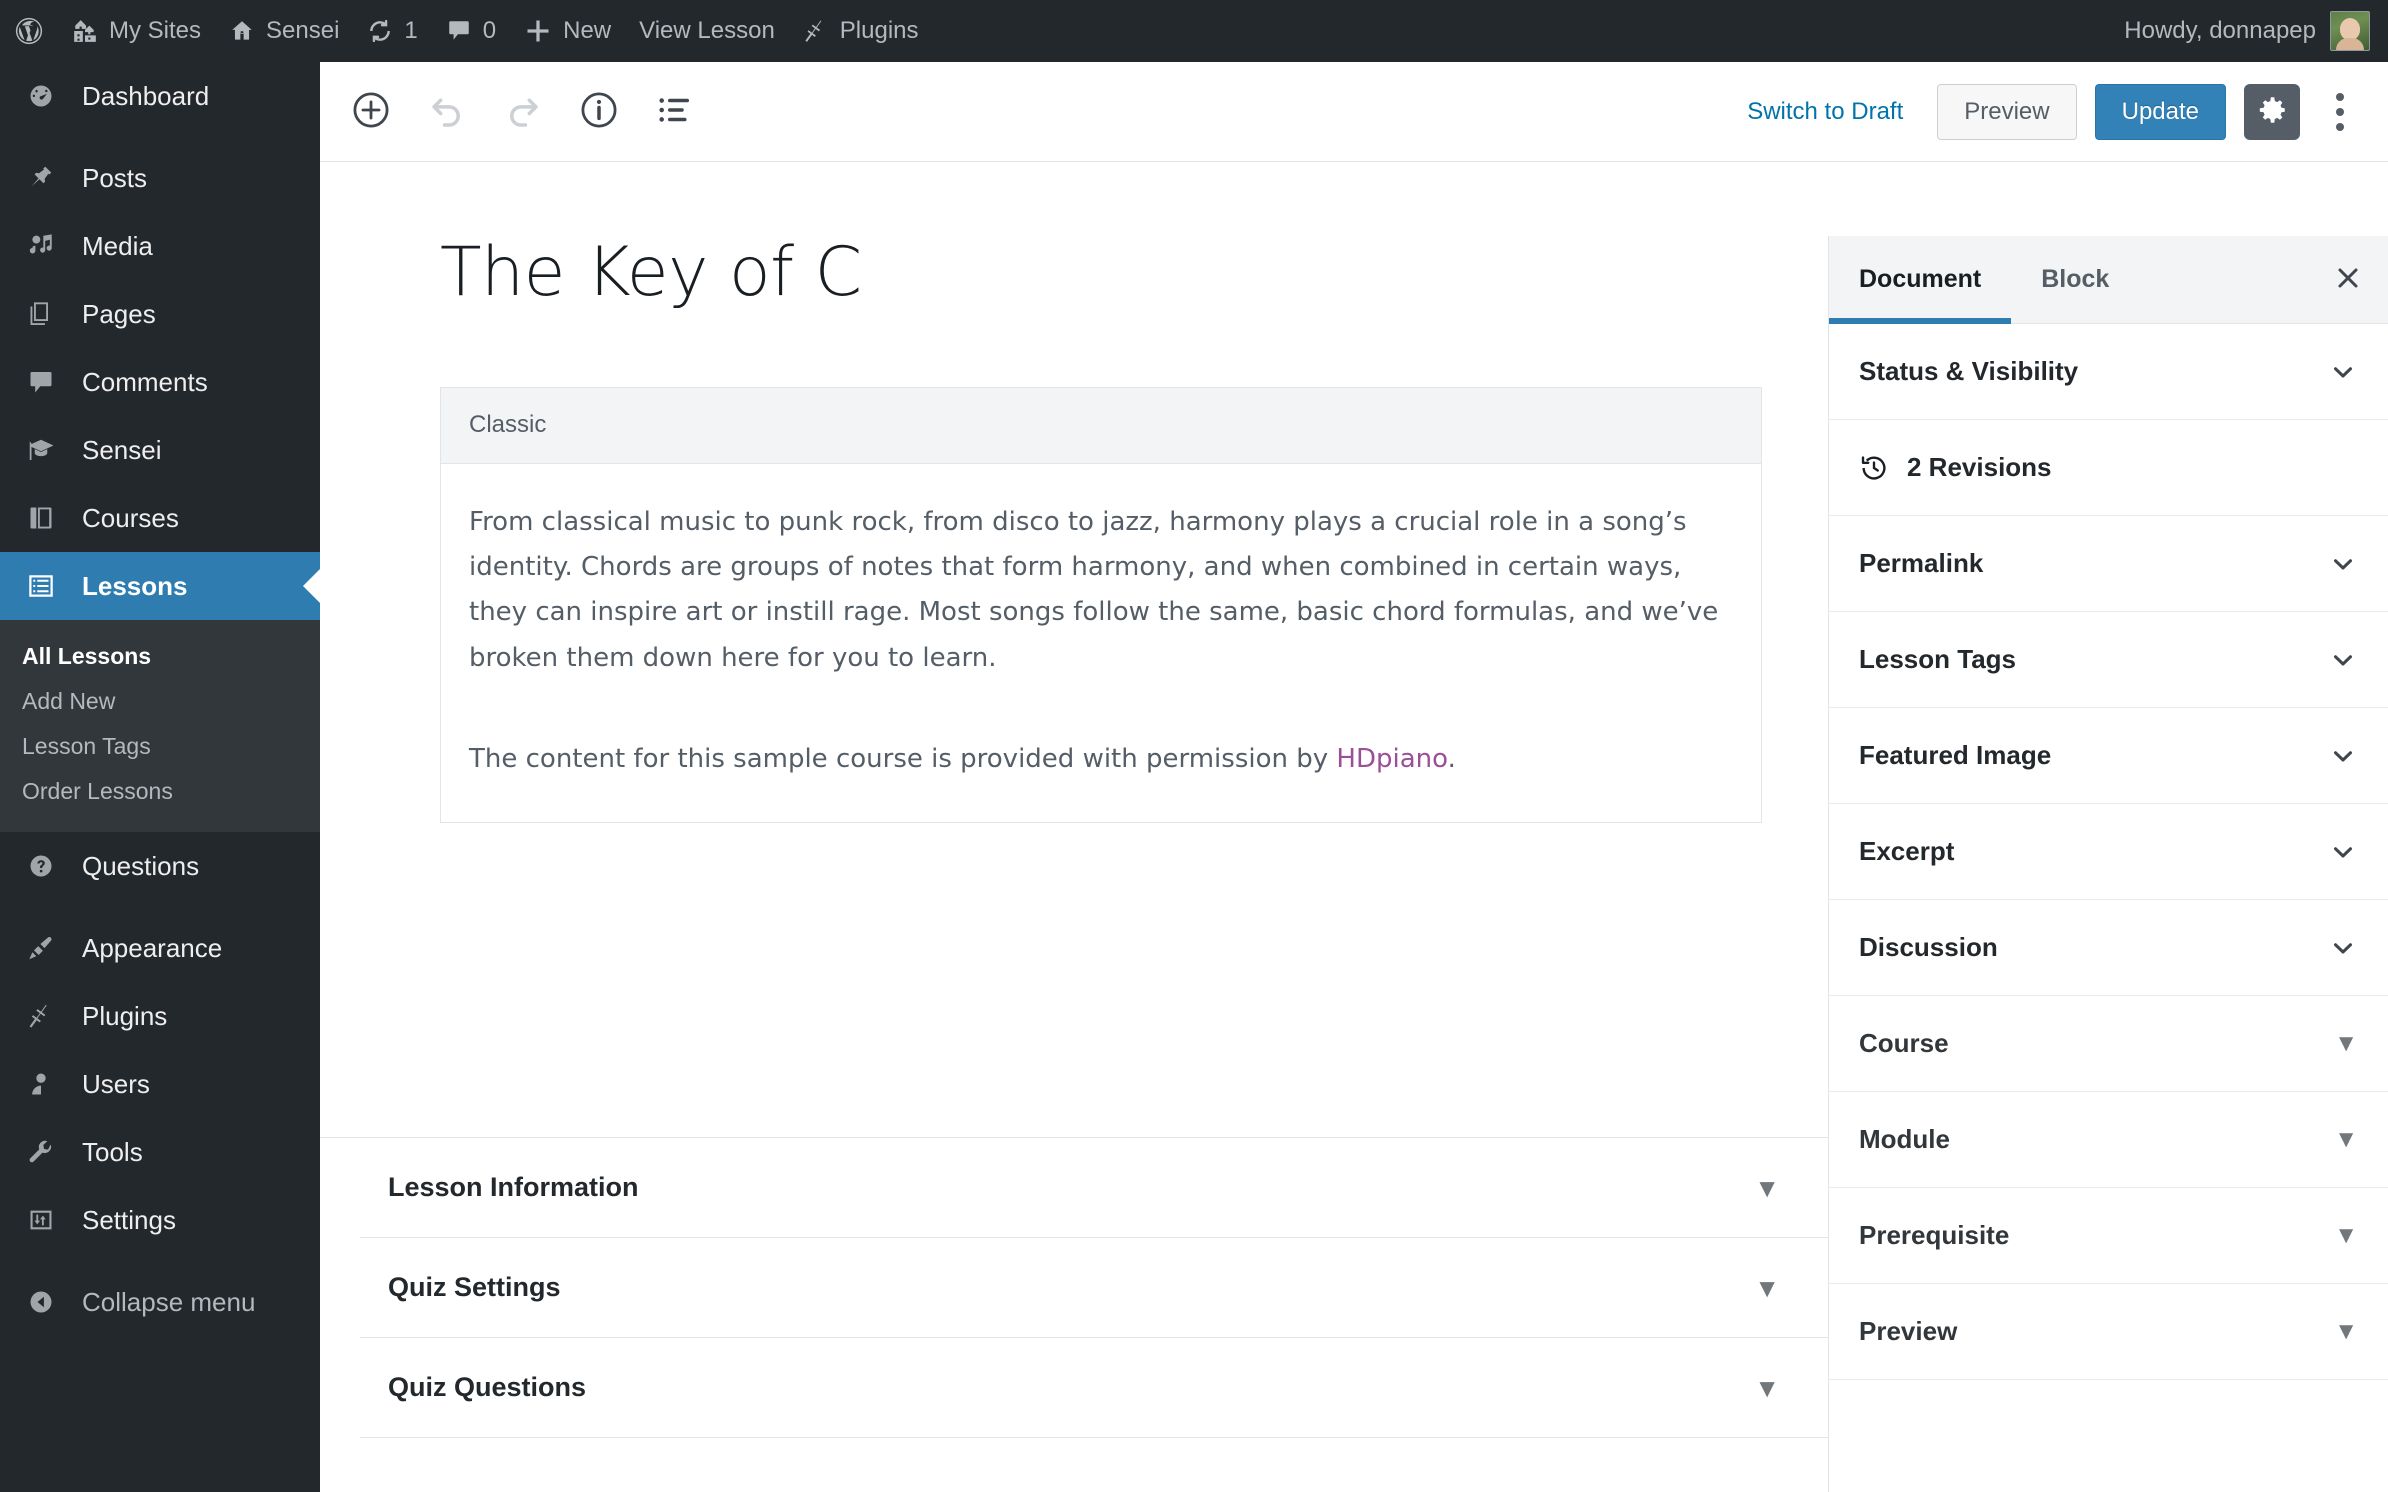 The width and height of the screenshot is (2388, 1492). What do you see at coordinates (2108, 1236) in the screenshot?
I see `panel-prerequisite: Prerequisite ▼` at bounding box center [2108, 1236].